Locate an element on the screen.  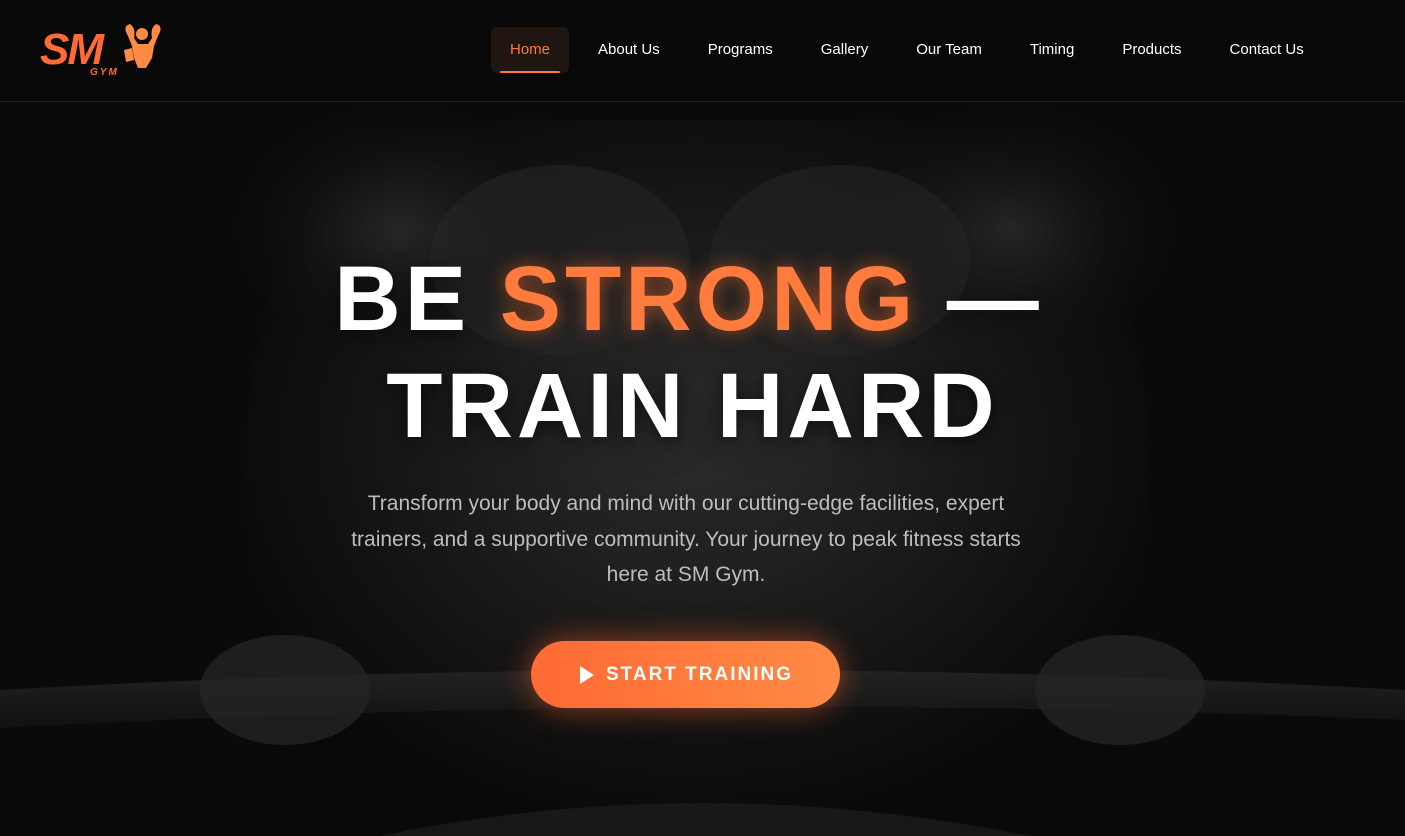
hero-headline-line1: BE STRONG — is located at coordinates (688, 299).